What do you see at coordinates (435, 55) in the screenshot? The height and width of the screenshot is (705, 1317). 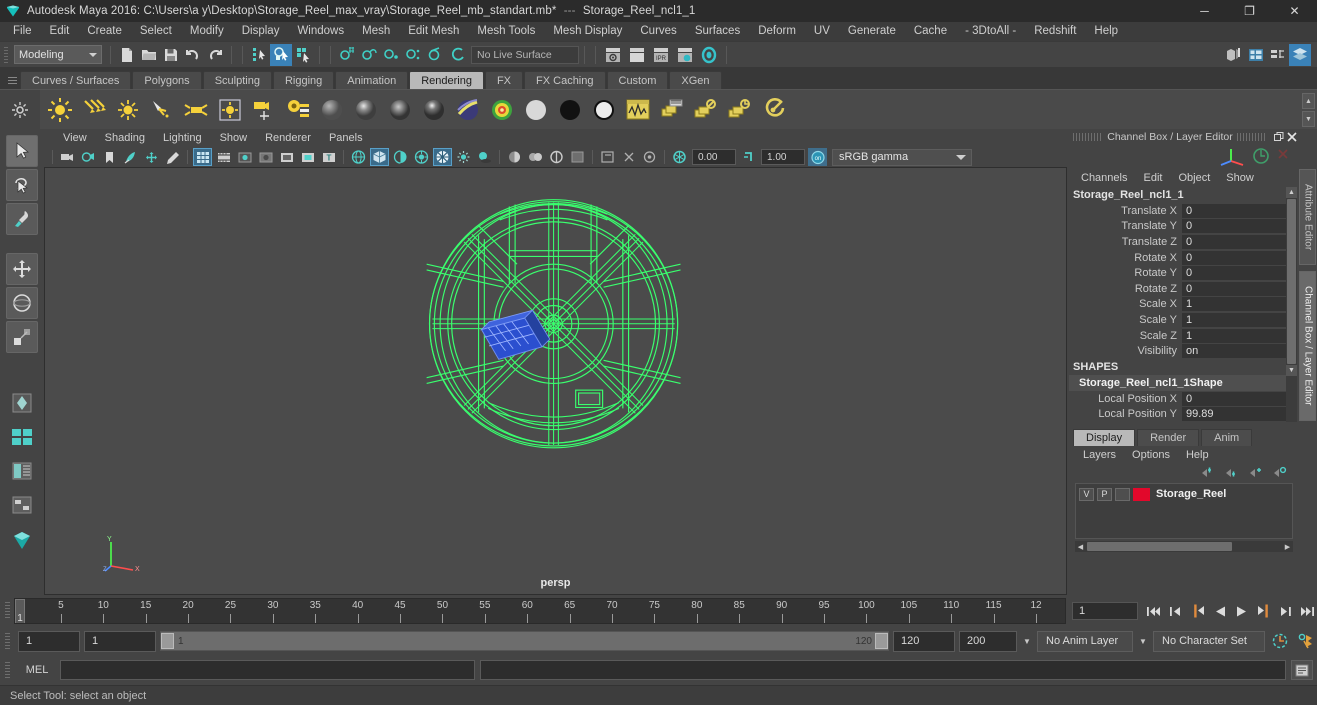 I see `snap-to-view-plane-icon` at bounding box center [435, 55].